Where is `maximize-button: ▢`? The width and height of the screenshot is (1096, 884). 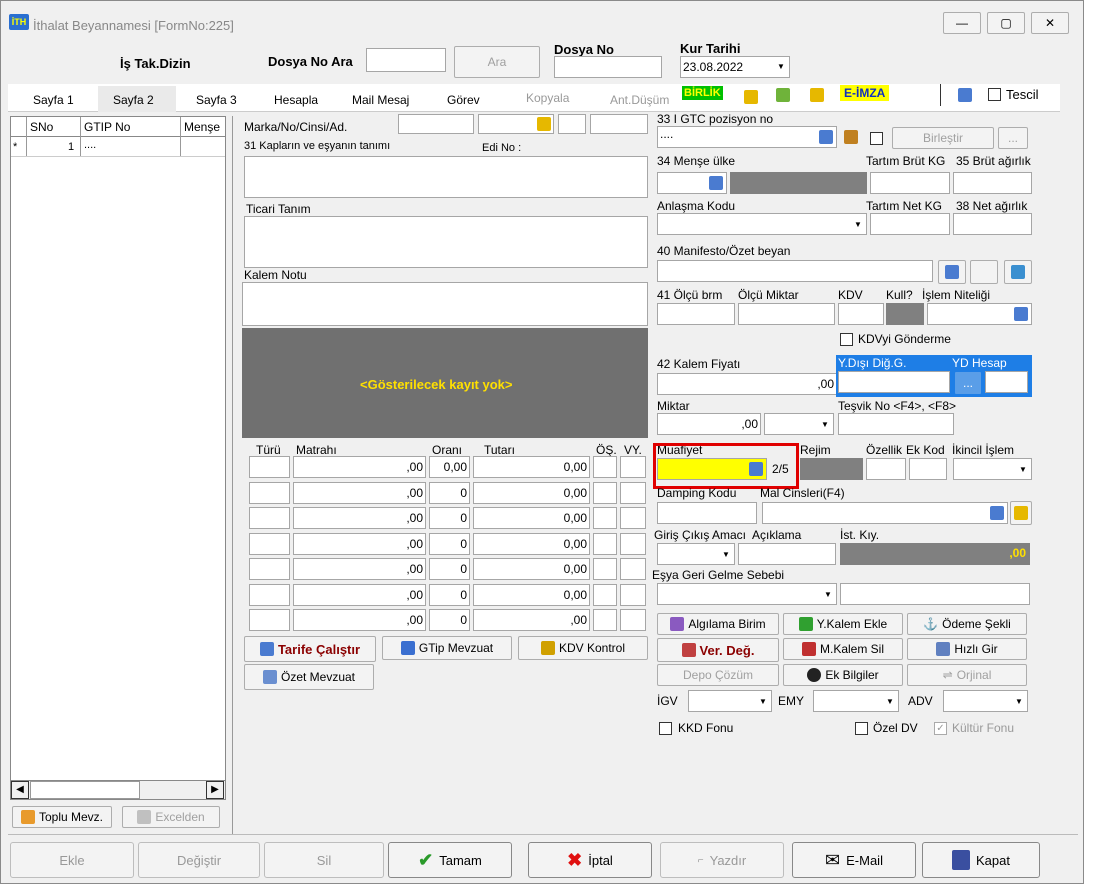 maximize-button: ▢ is located at coordinates (1006, 23).